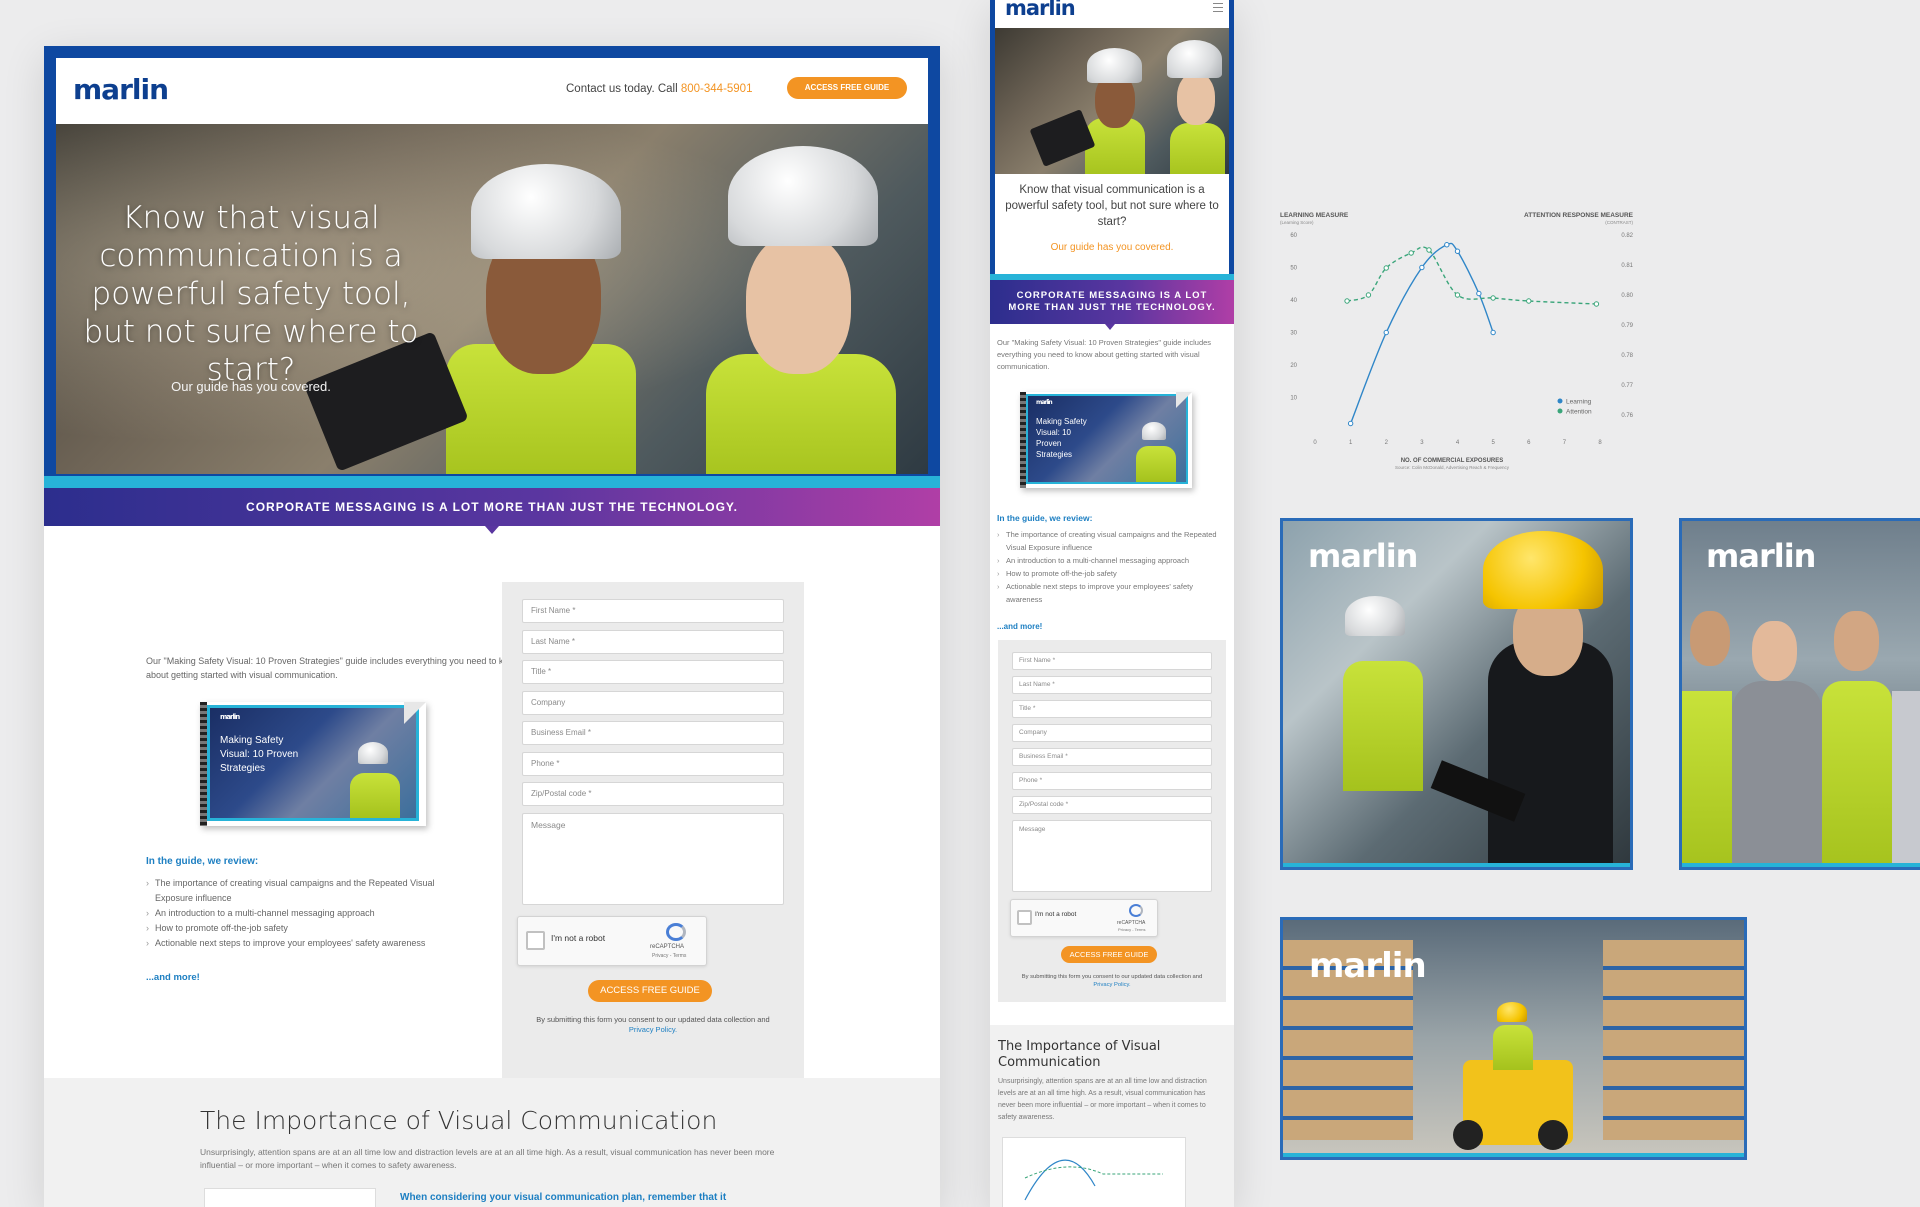  Describe the element at coordinates (1111, 573) in the screenshot. I see `mobile-review-item: How to promote off-the-job safety` at that location.